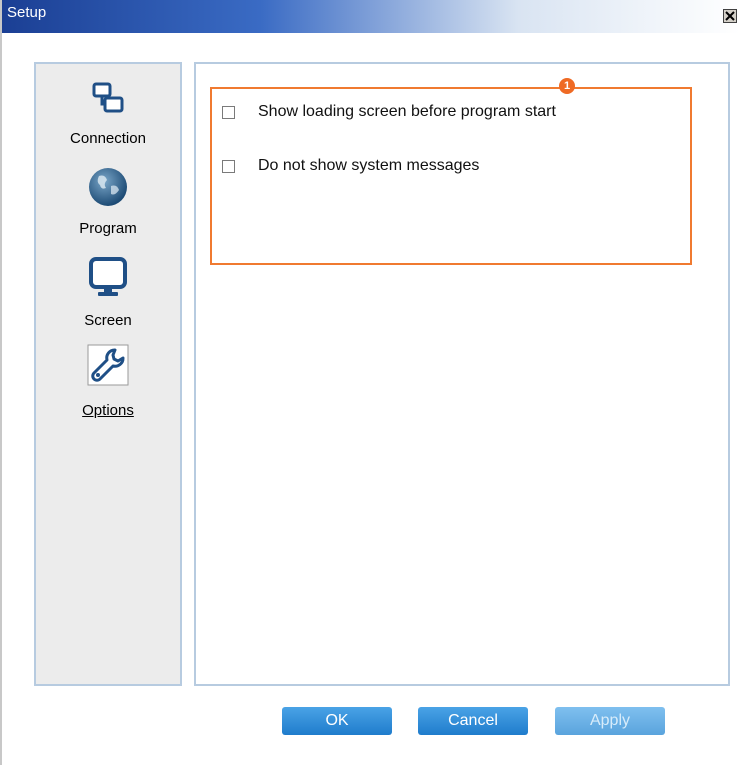  What do you see at coordinates (108, 276) in the screenshot?
I see `monitor-icon` at bounding box center [108, 276].